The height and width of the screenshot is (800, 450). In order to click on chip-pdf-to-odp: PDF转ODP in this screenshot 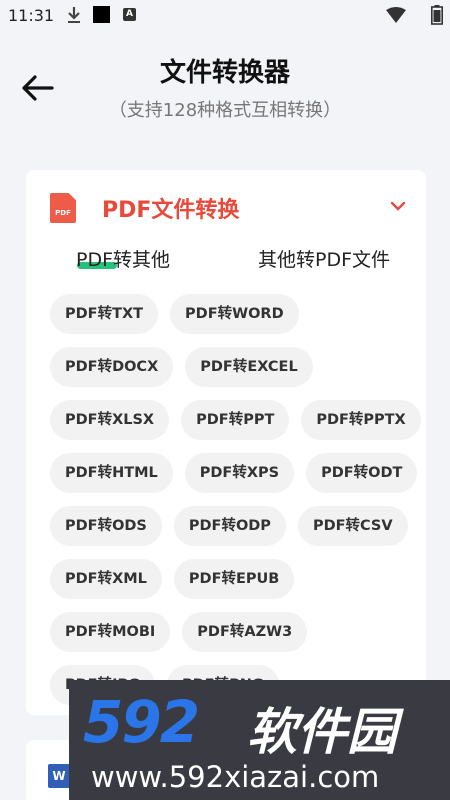, I will do `click(229, 526)`.